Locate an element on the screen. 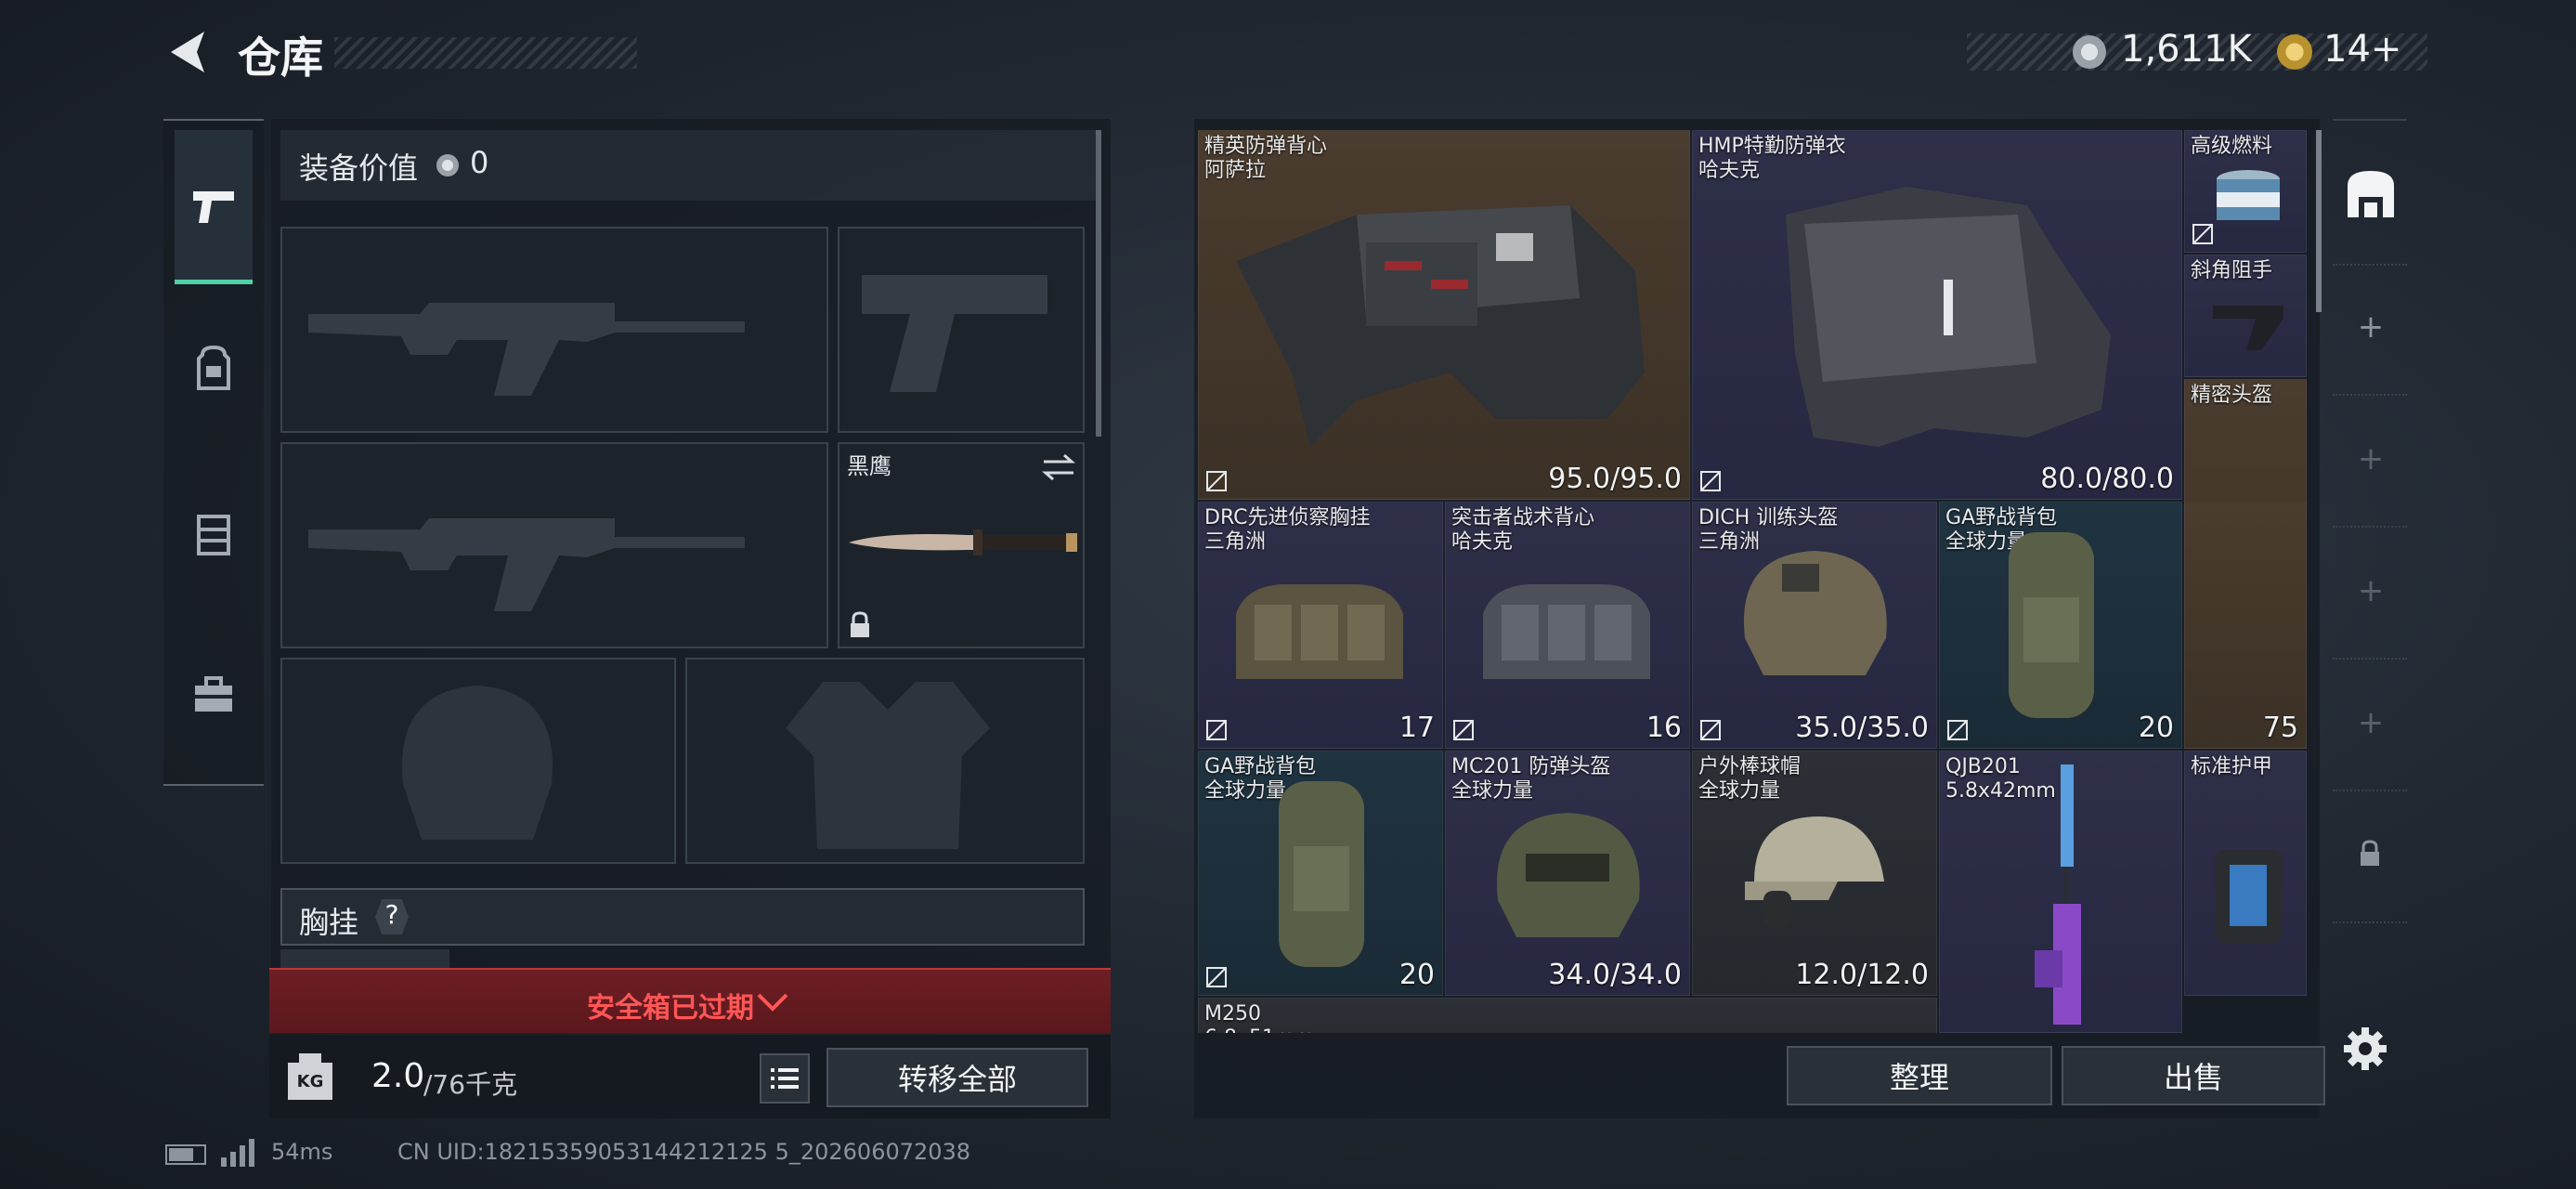 Image resolution: width=2576 pixels, height=1189 pixels. knife-icon is located at coordinates (963, 542).